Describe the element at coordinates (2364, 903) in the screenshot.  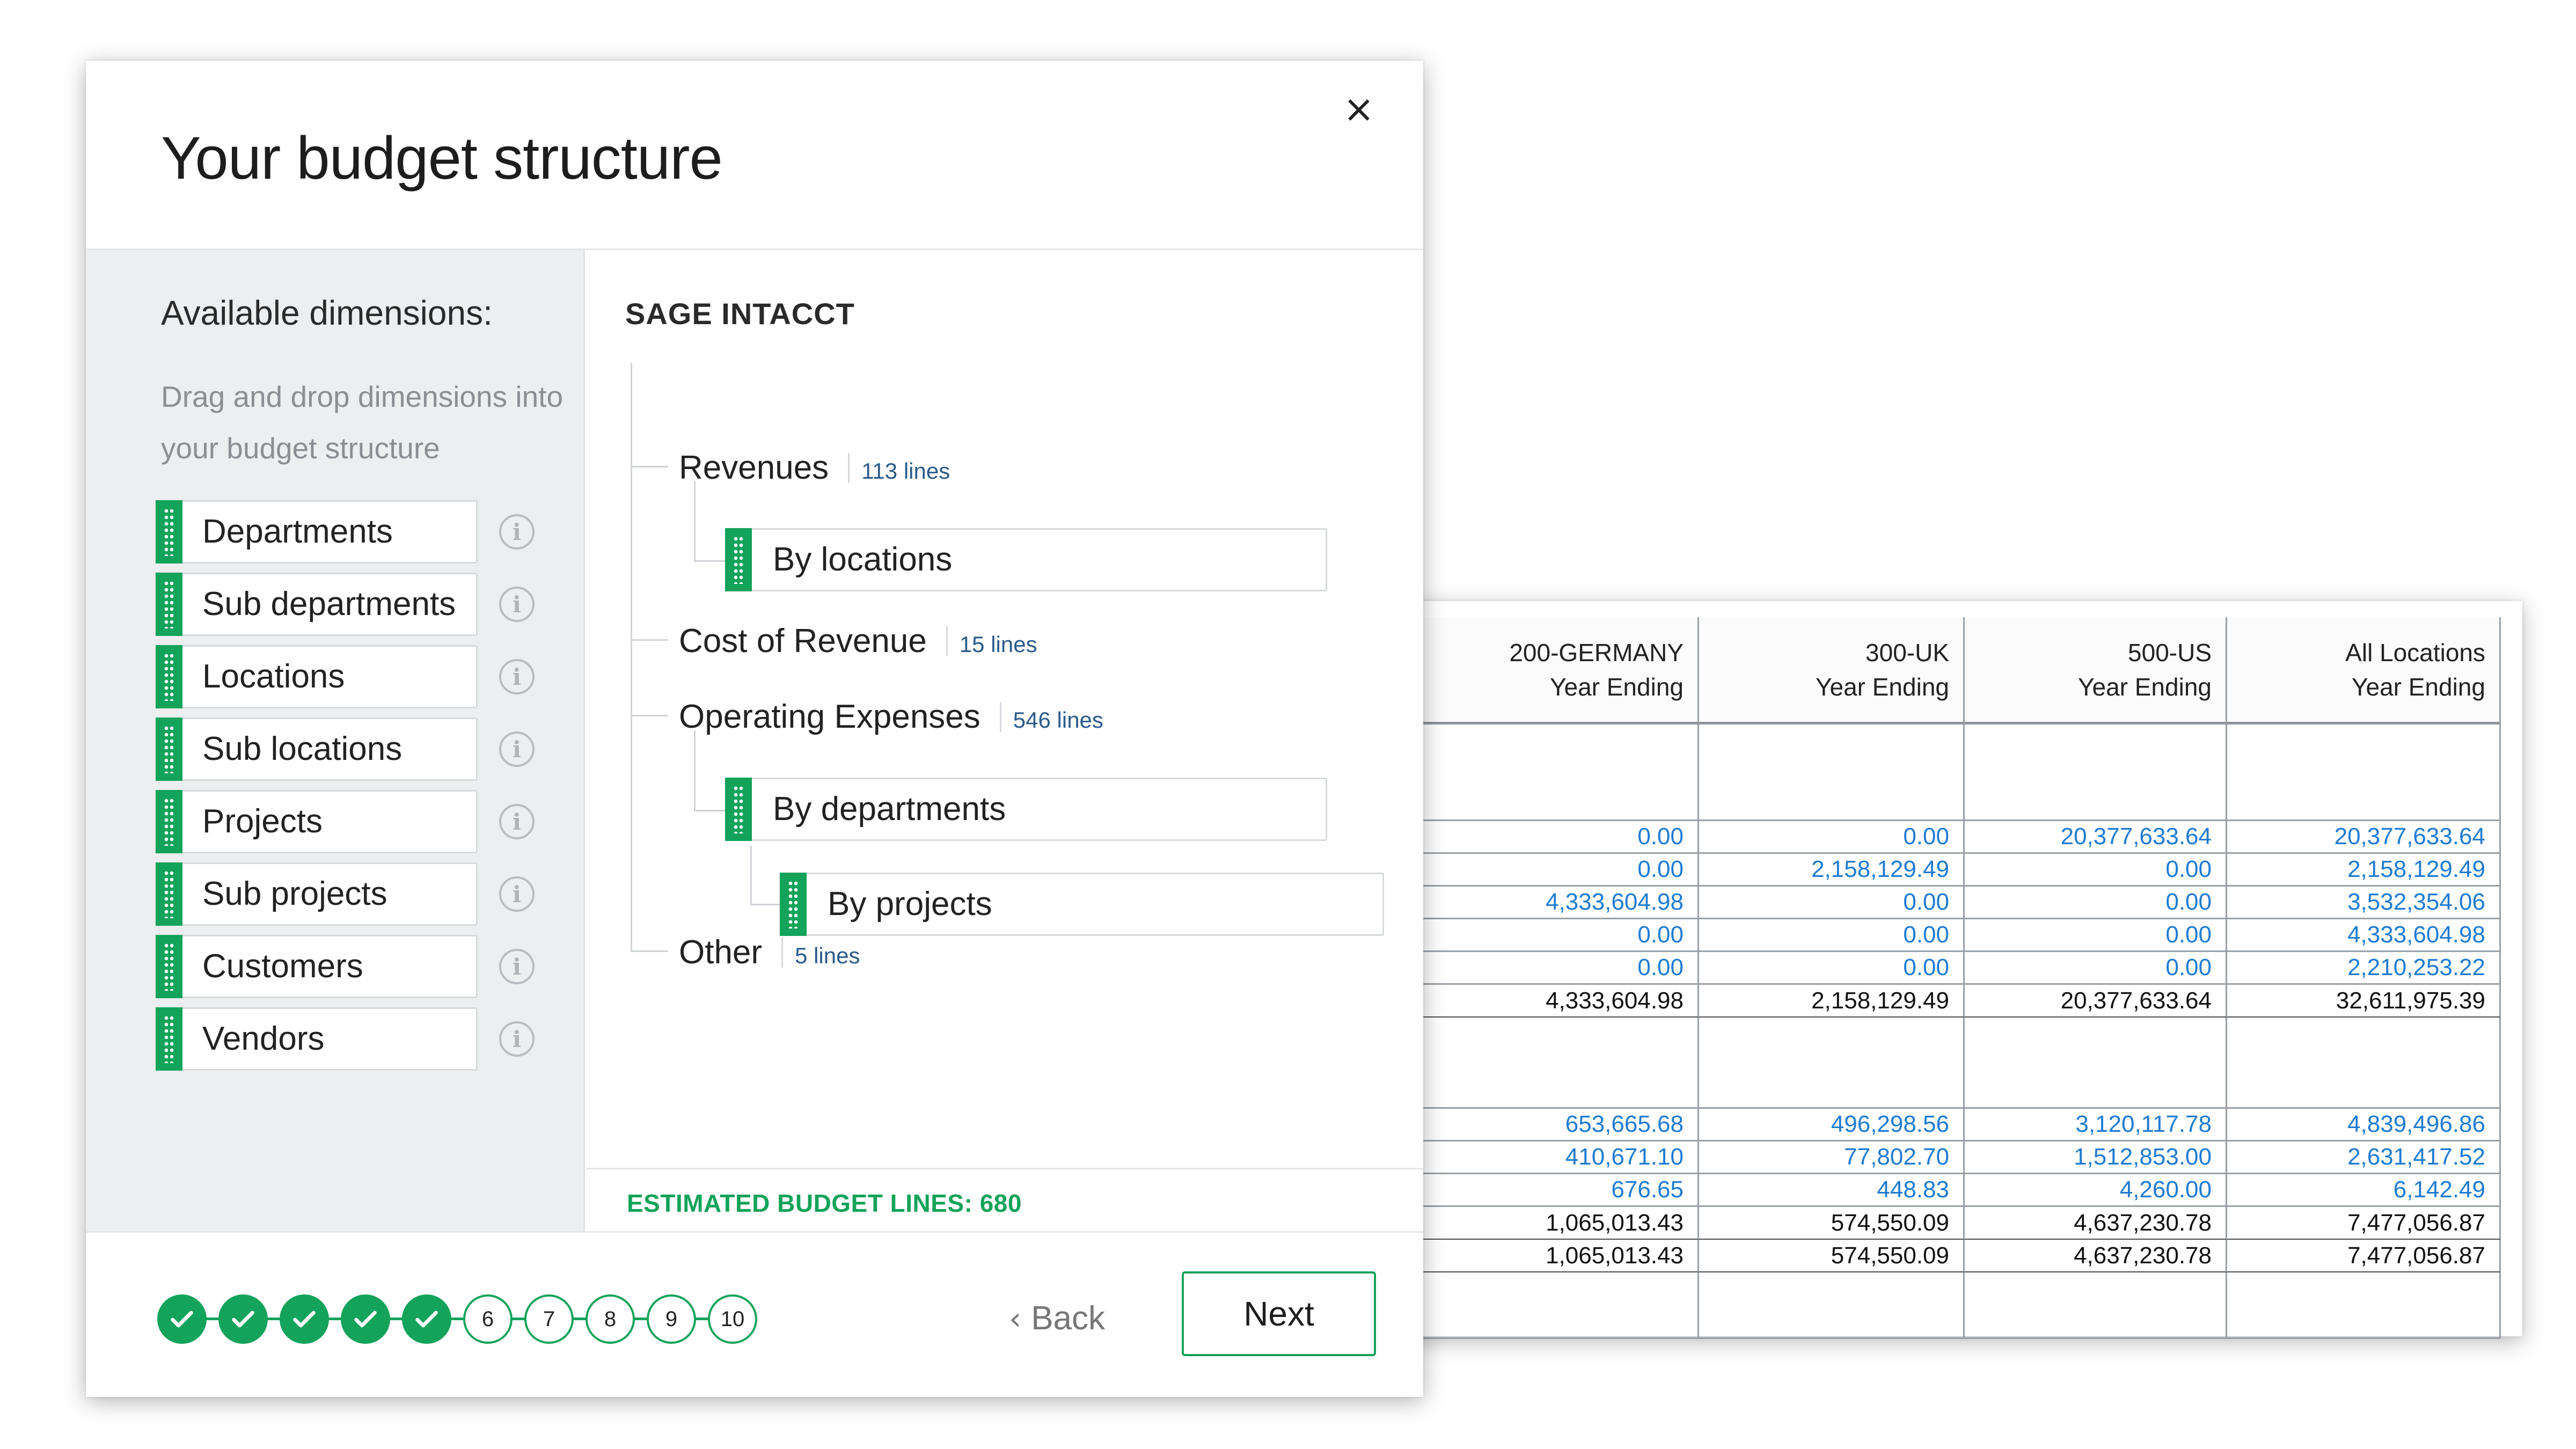
I see `value-cell: 3,532,354.06` at that location.